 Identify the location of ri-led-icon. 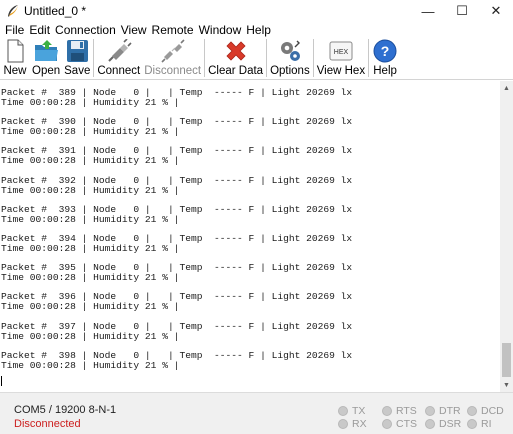
(472, 424).